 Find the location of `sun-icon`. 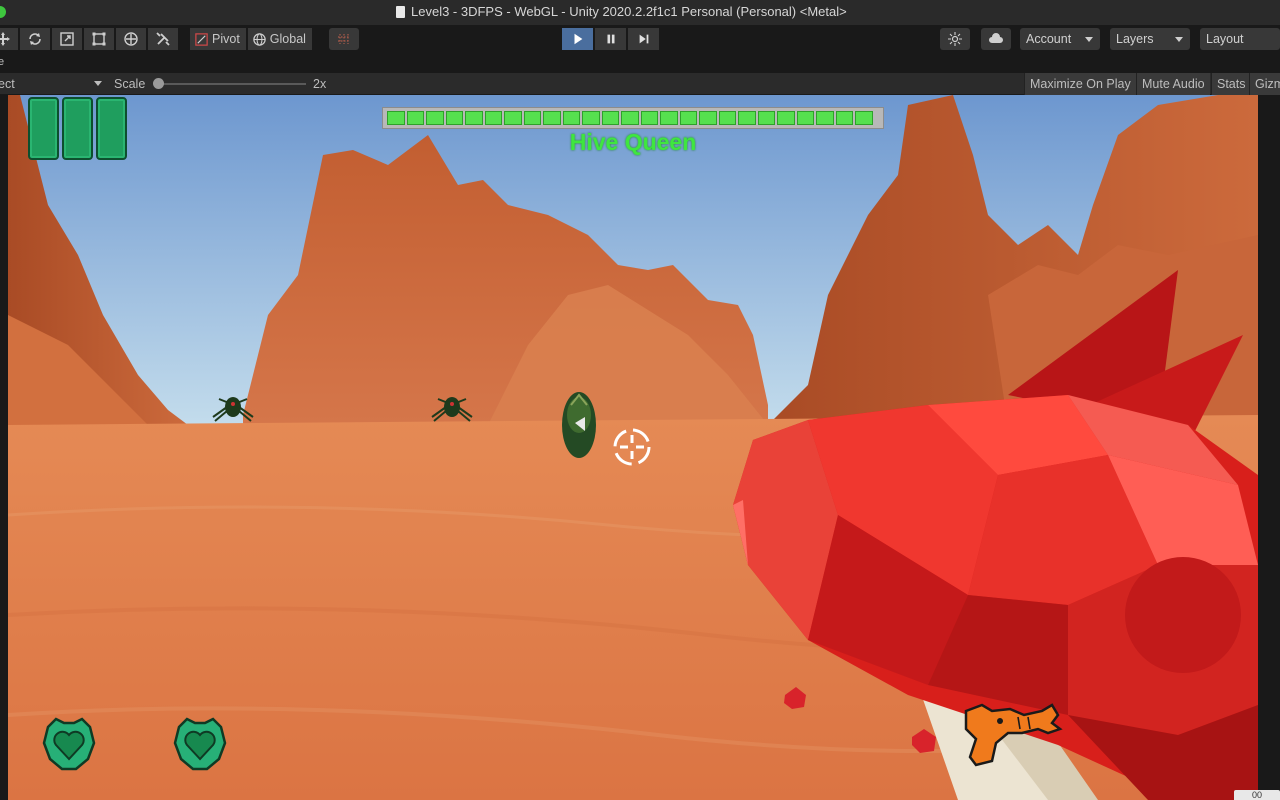

sun-icon is located at coordinates (955, 39).